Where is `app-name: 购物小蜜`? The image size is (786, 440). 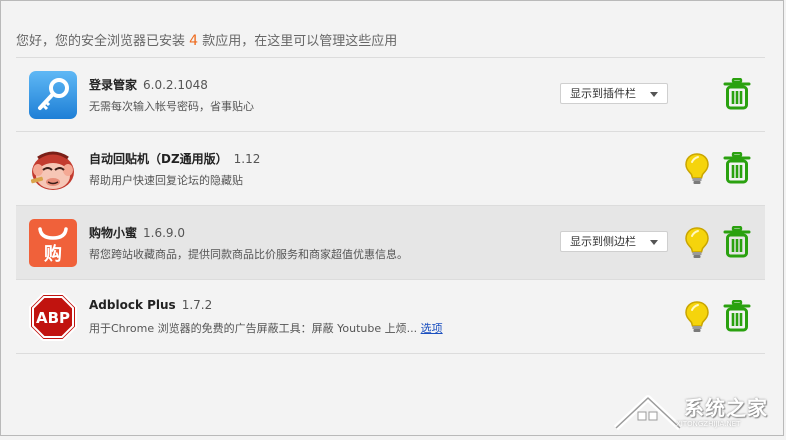
app-name: 购物小蜜 is located at coordinates (113, 233).